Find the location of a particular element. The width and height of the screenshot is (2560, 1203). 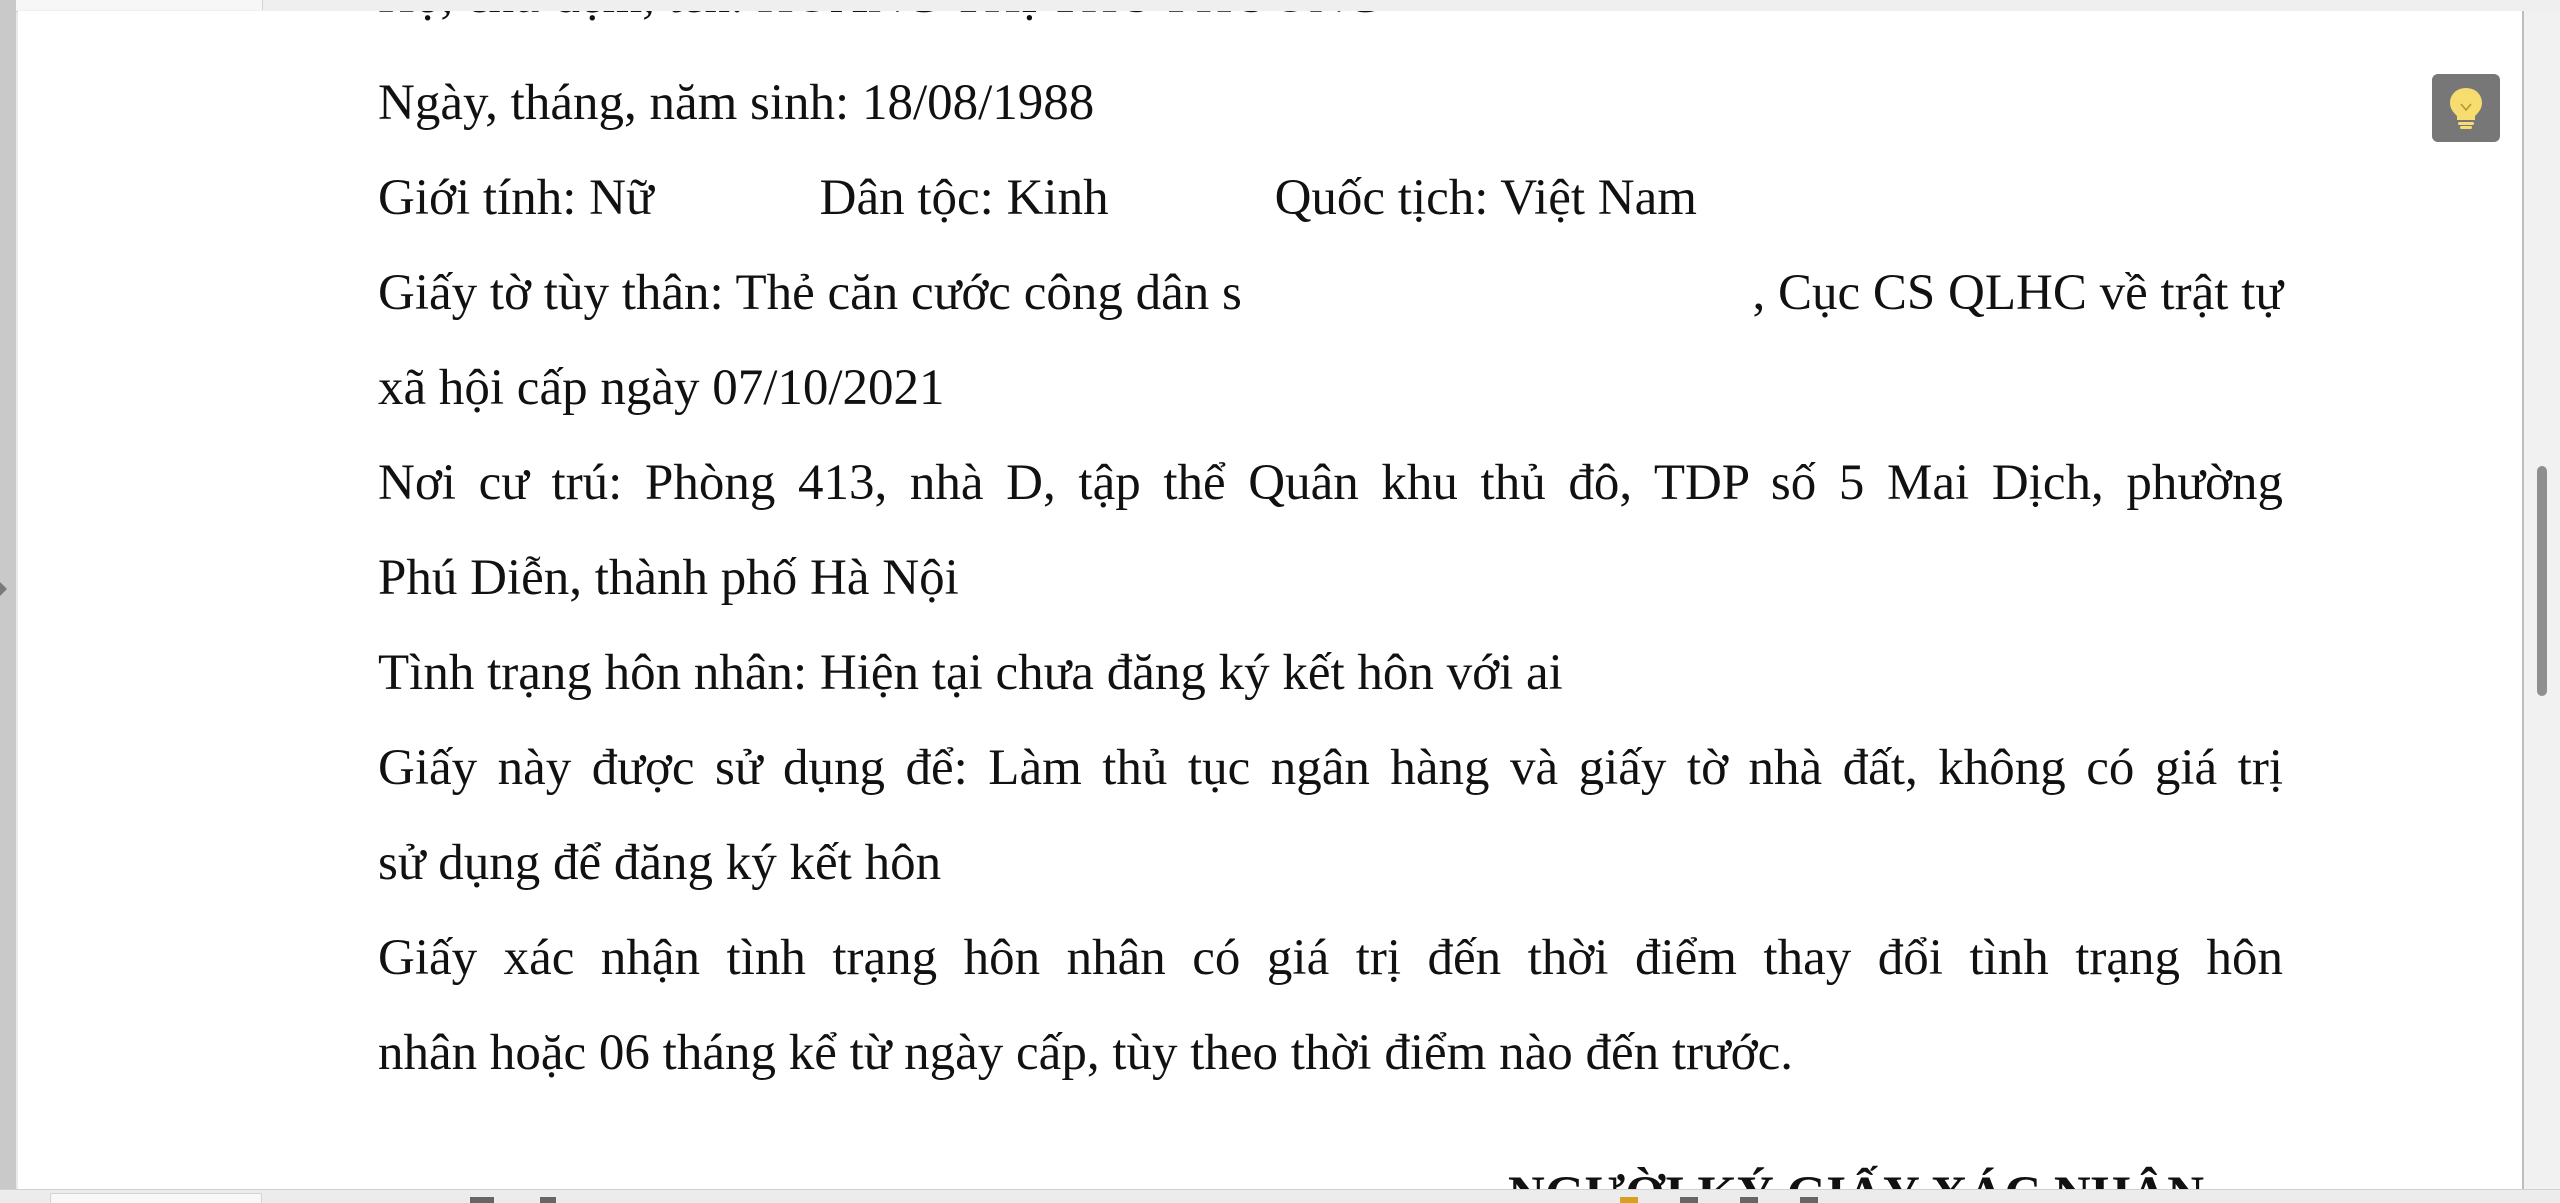

id-document-line-2: xã hội cấp ngày 07/10/2021 is located at coordinates (661, 388).